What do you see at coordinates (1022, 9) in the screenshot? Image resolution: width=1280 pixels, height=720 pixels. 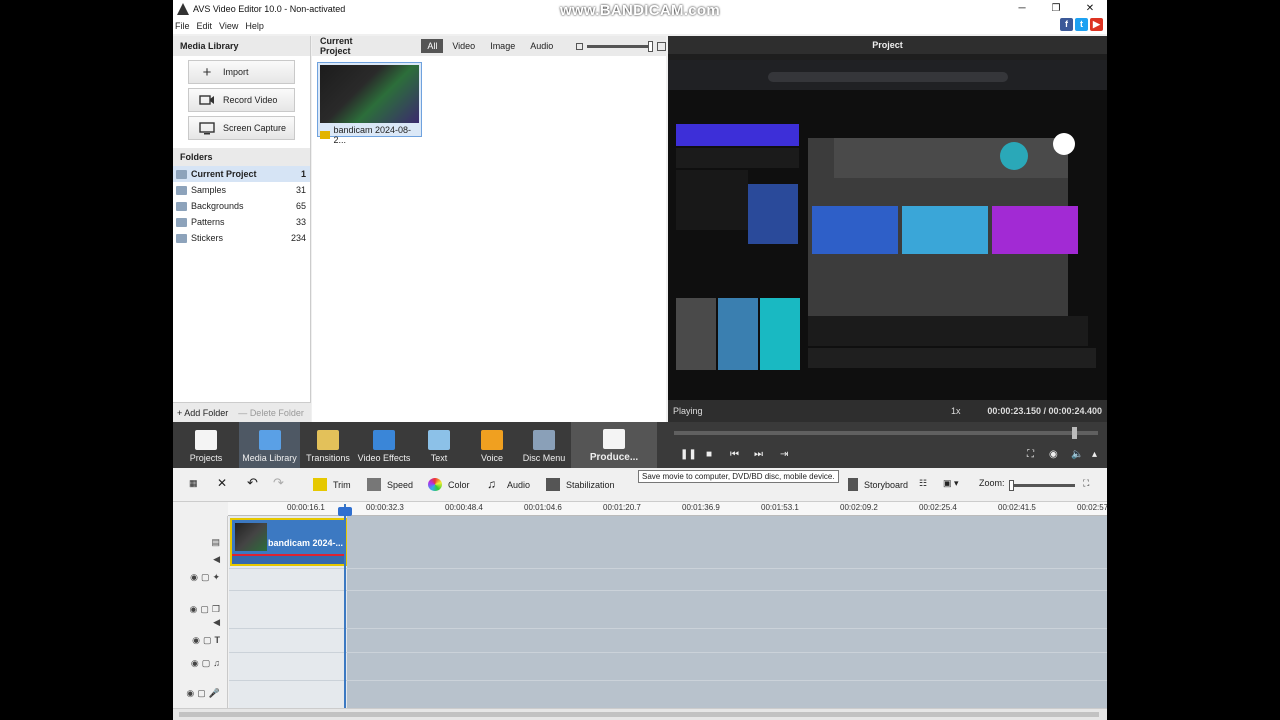 I see `minimize-button: ─` at bounding box center [1022, 9].